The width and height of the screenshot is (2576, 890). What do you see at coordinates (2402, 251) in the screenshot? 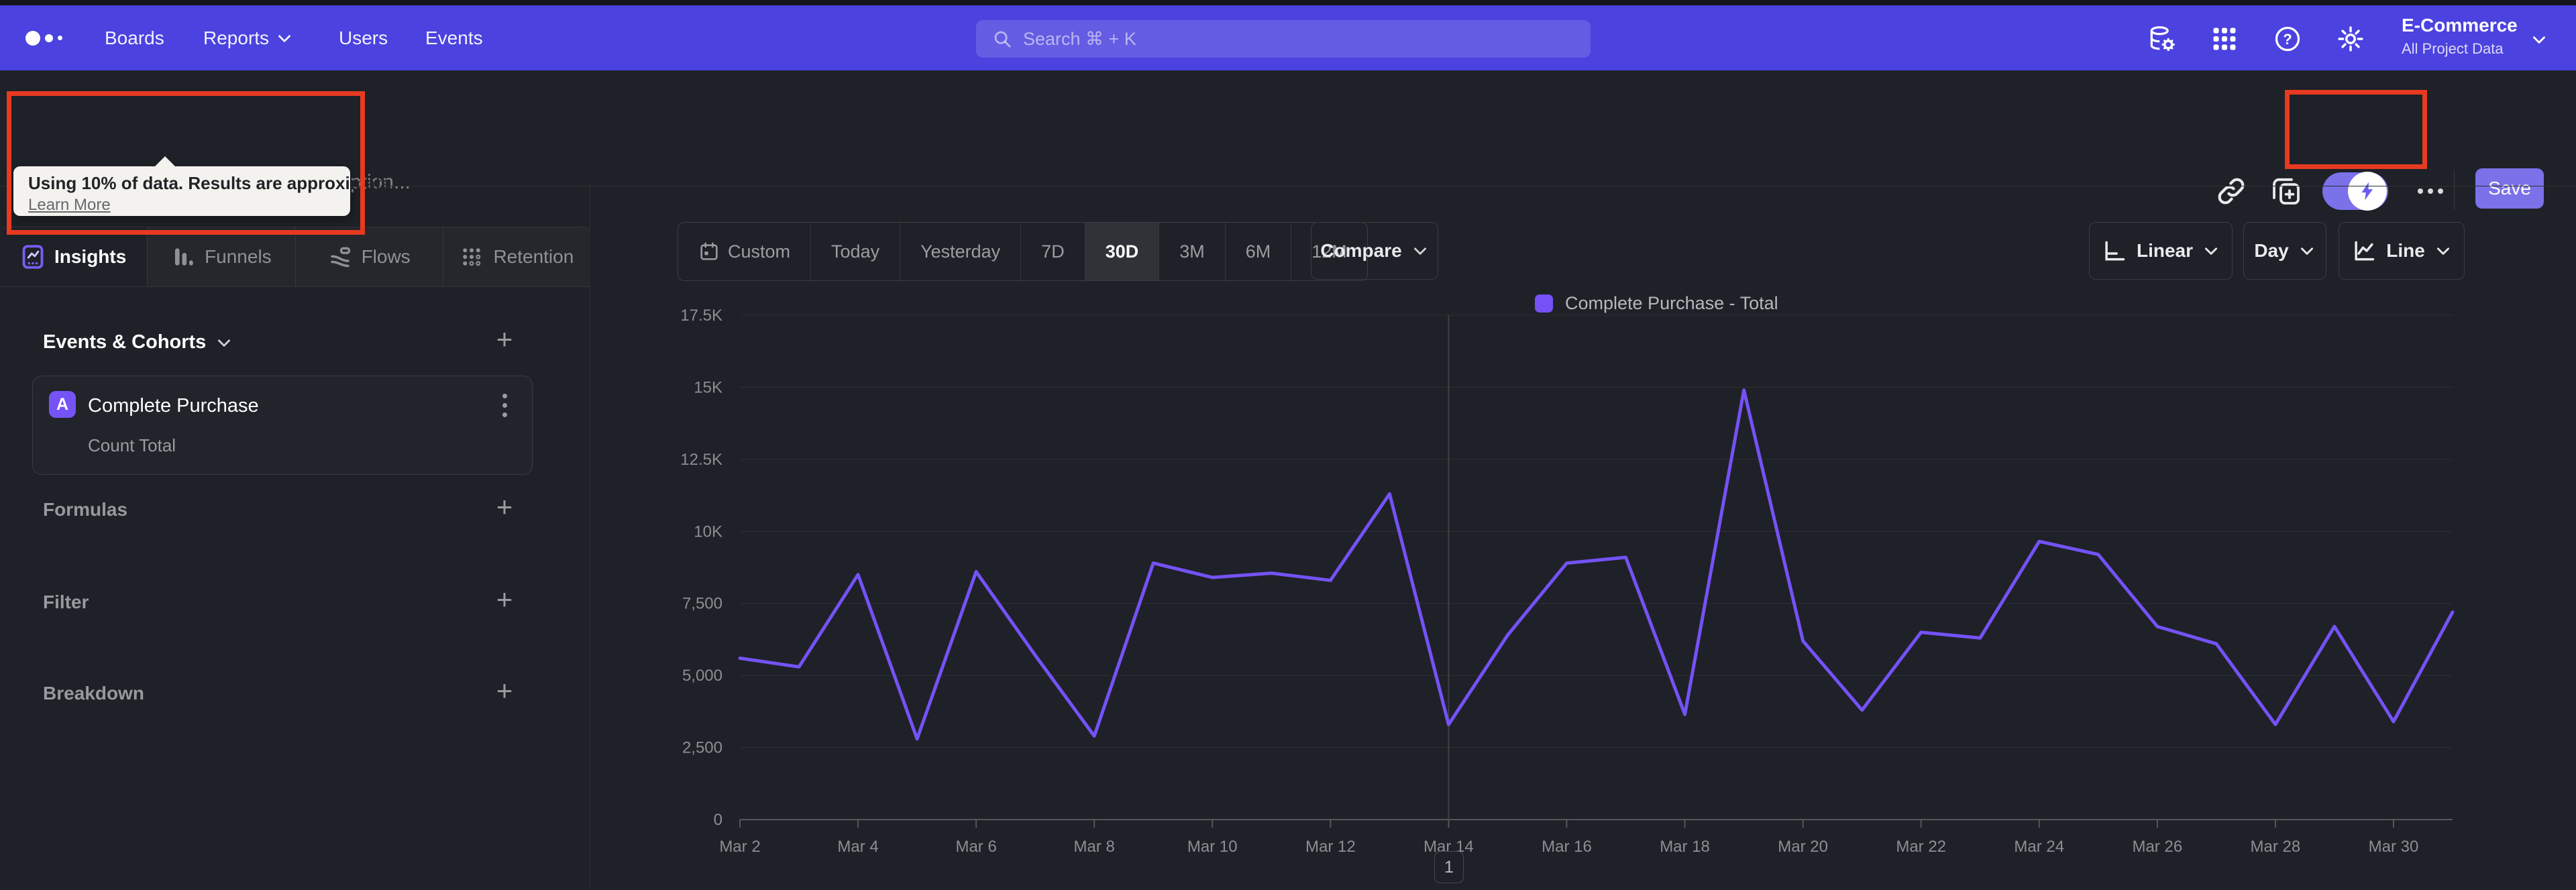
I see `line-dropdown: Line` at bounding box center [2402, 251].